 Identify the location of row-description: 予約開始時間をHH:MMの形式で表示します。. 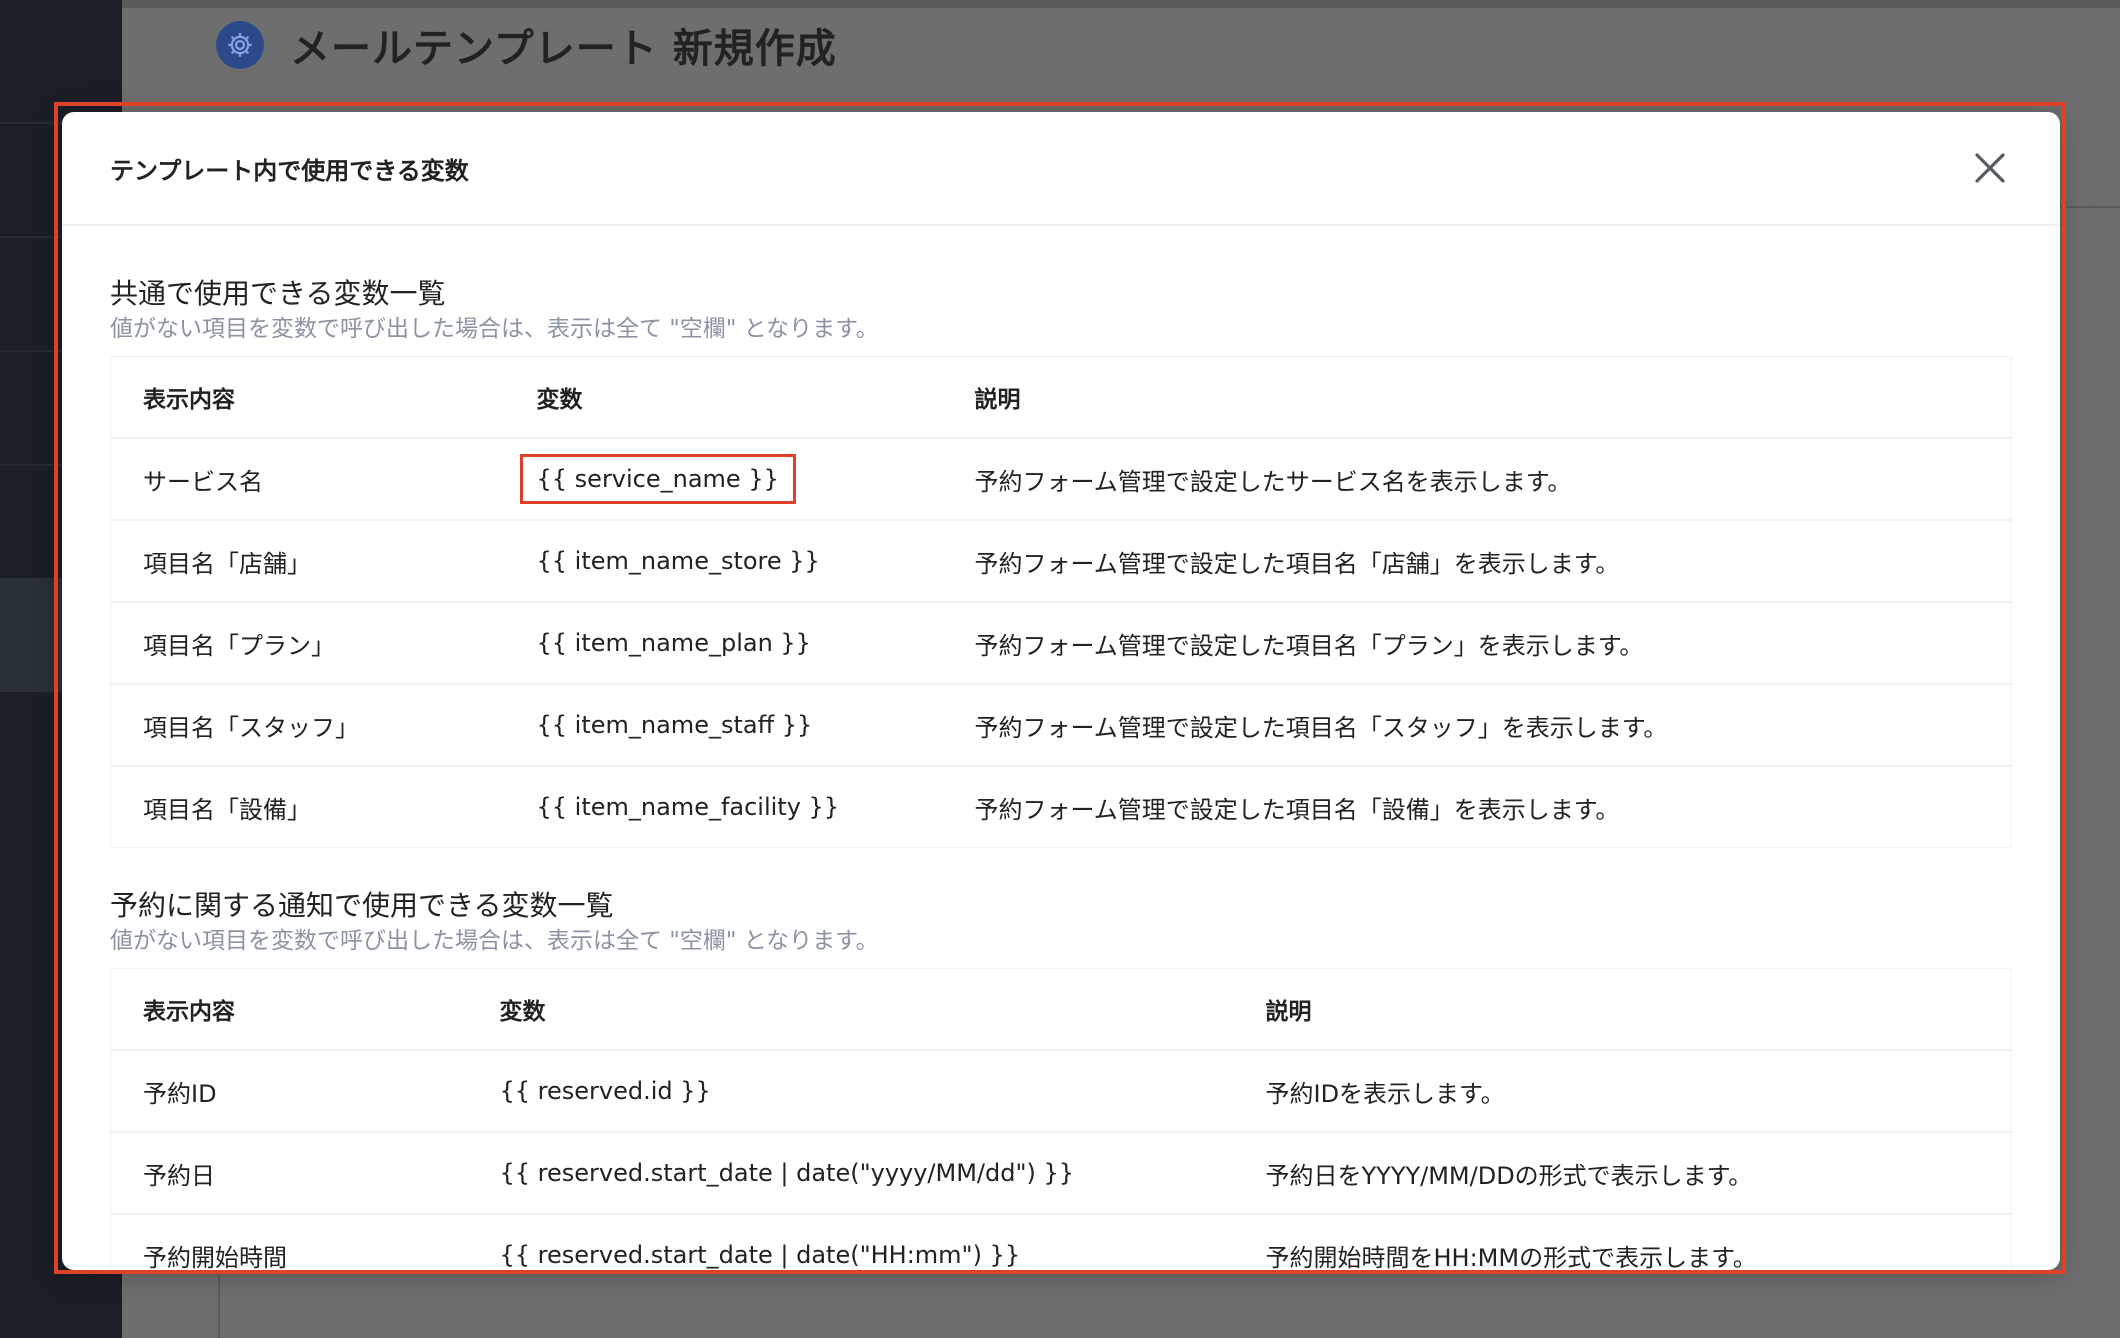
(1511, 1257).